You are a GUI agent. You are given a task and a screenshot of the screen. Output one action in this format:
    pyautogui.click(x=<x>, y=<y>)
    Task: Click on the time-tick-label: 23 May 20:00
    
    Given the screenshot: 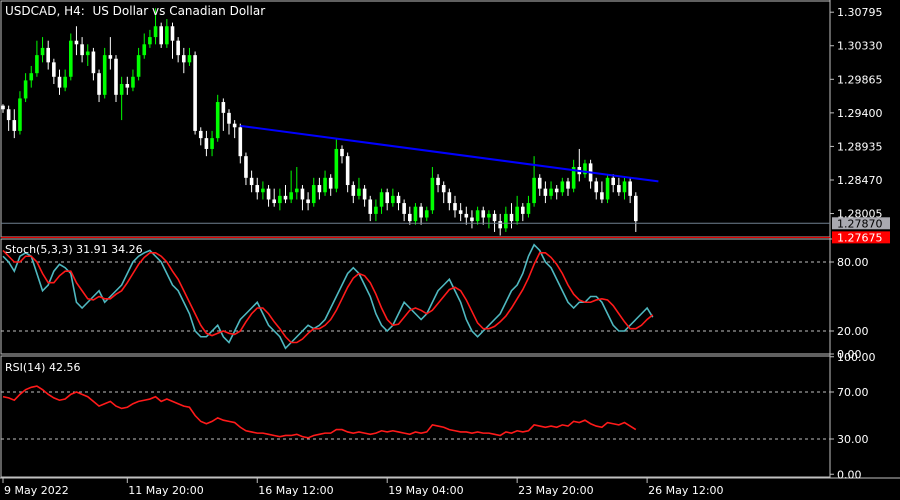 What is the action you would take?
    pyautogui.click(x=555, y=490)
    